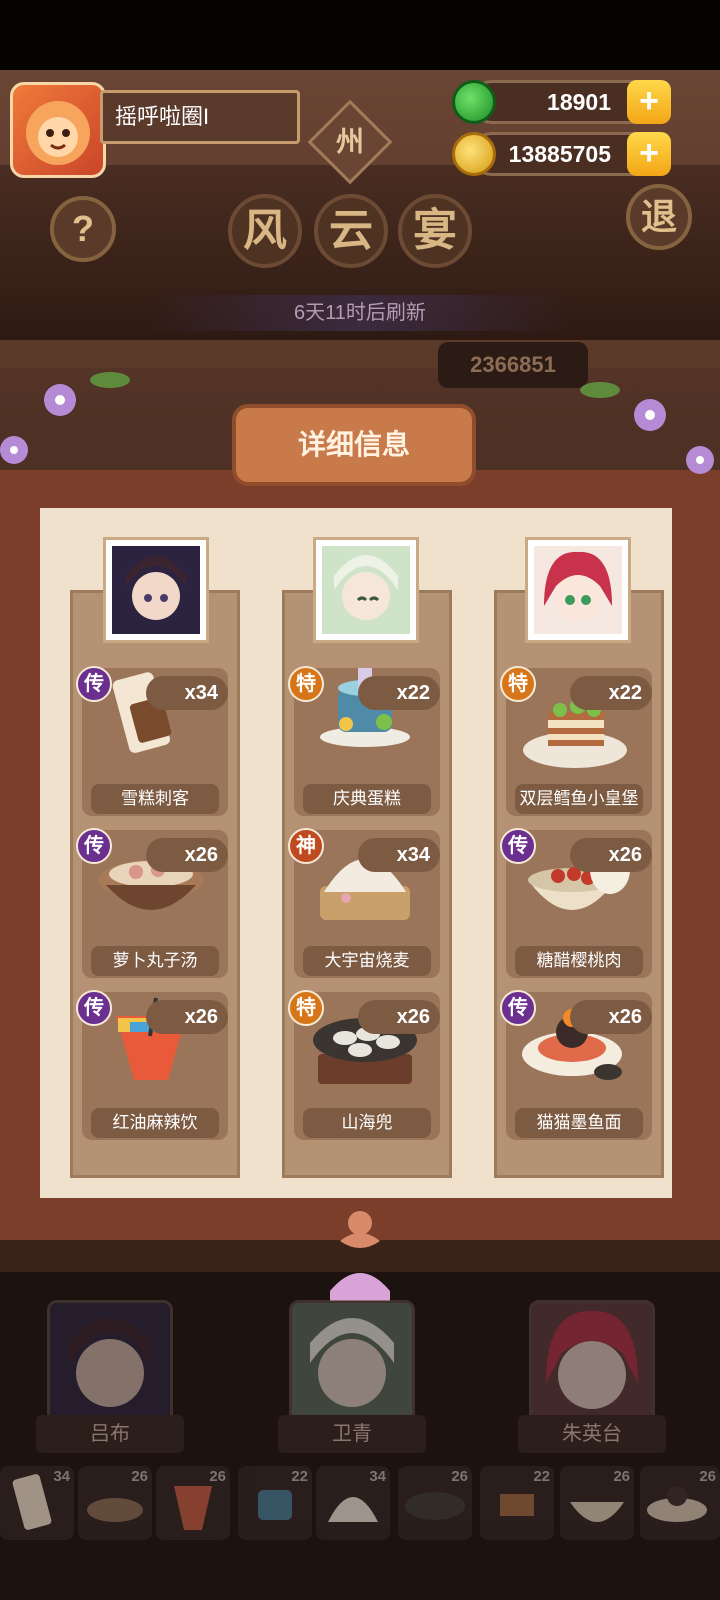 The height and width of the screenshot is (1600, 720). What do you see at coordinates (513, 365) in the screenshot?
I see `score-display: 2366851` at bounding box center [513, 365].